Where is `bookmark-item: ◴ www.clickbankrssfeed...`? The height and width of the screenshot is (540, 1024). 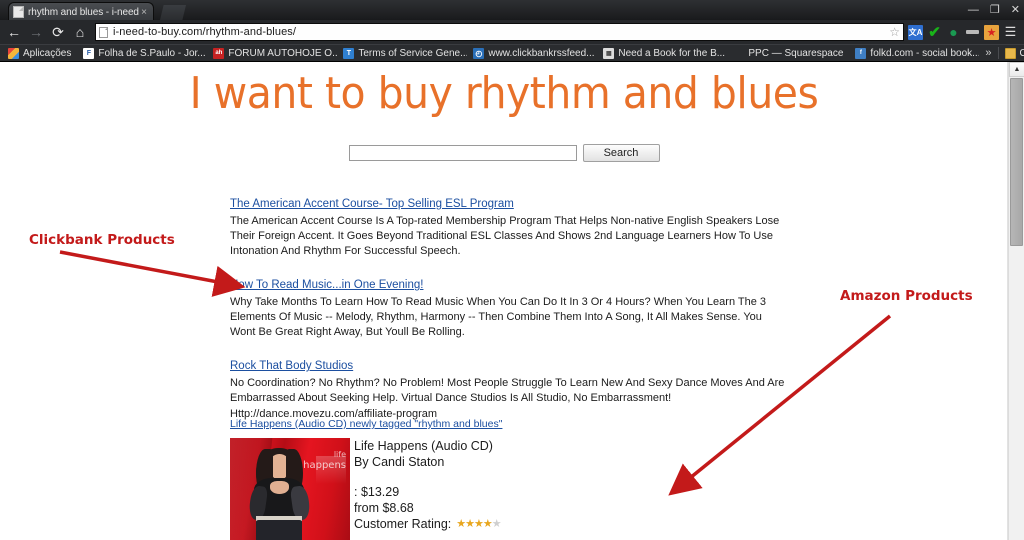
bookmark-item: ◴ www.clickbankrssfeed... is located at coordinates (532, 53).